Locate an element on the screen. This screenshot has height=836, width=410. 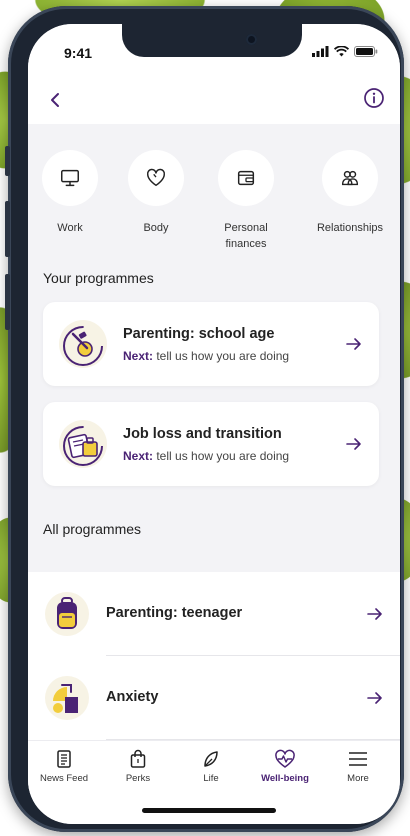
mute-switch is located at coordinates (7, 161).